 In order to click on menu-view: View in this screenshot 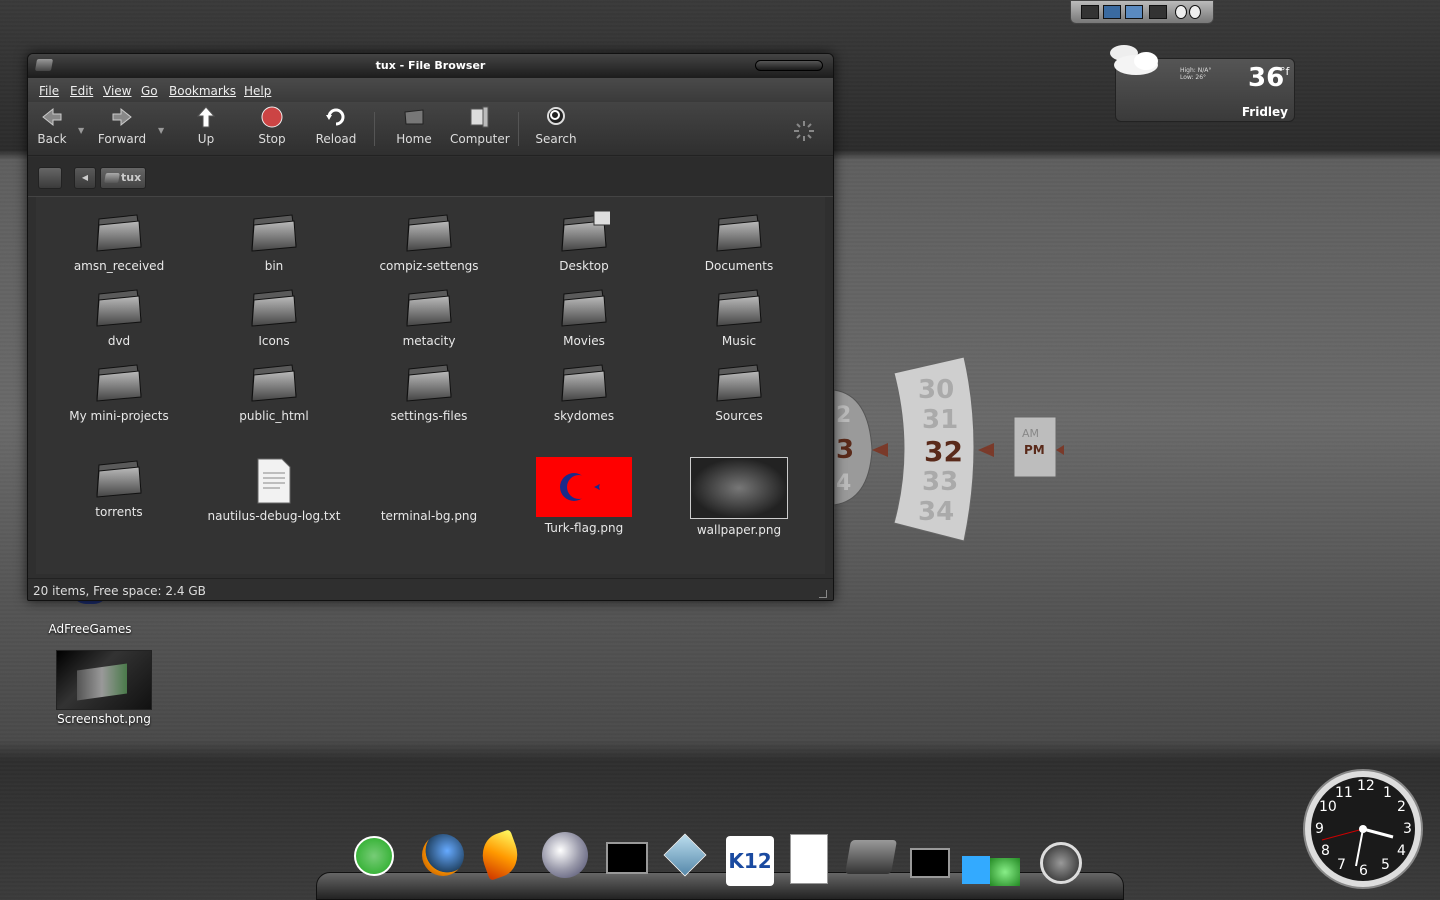, I will do `click(117, 91)`.